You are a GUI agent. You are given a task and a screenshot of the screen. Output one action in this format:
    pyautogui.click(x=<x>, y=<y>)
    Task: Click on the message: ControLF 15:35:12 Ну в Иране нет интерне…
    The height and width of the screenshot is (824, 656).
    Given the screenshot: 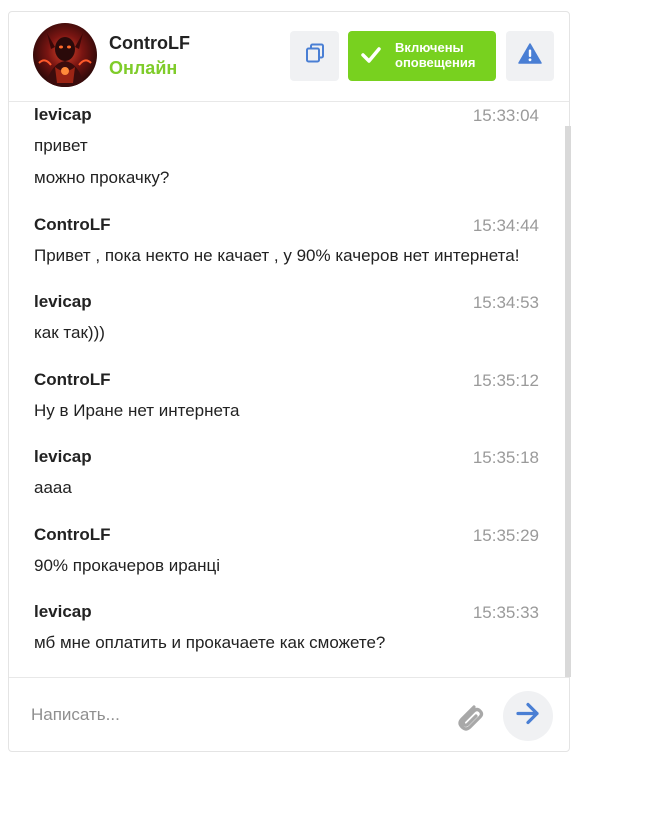 What is the action you would take?
    pyautogui.click(x=286, y=395)
    